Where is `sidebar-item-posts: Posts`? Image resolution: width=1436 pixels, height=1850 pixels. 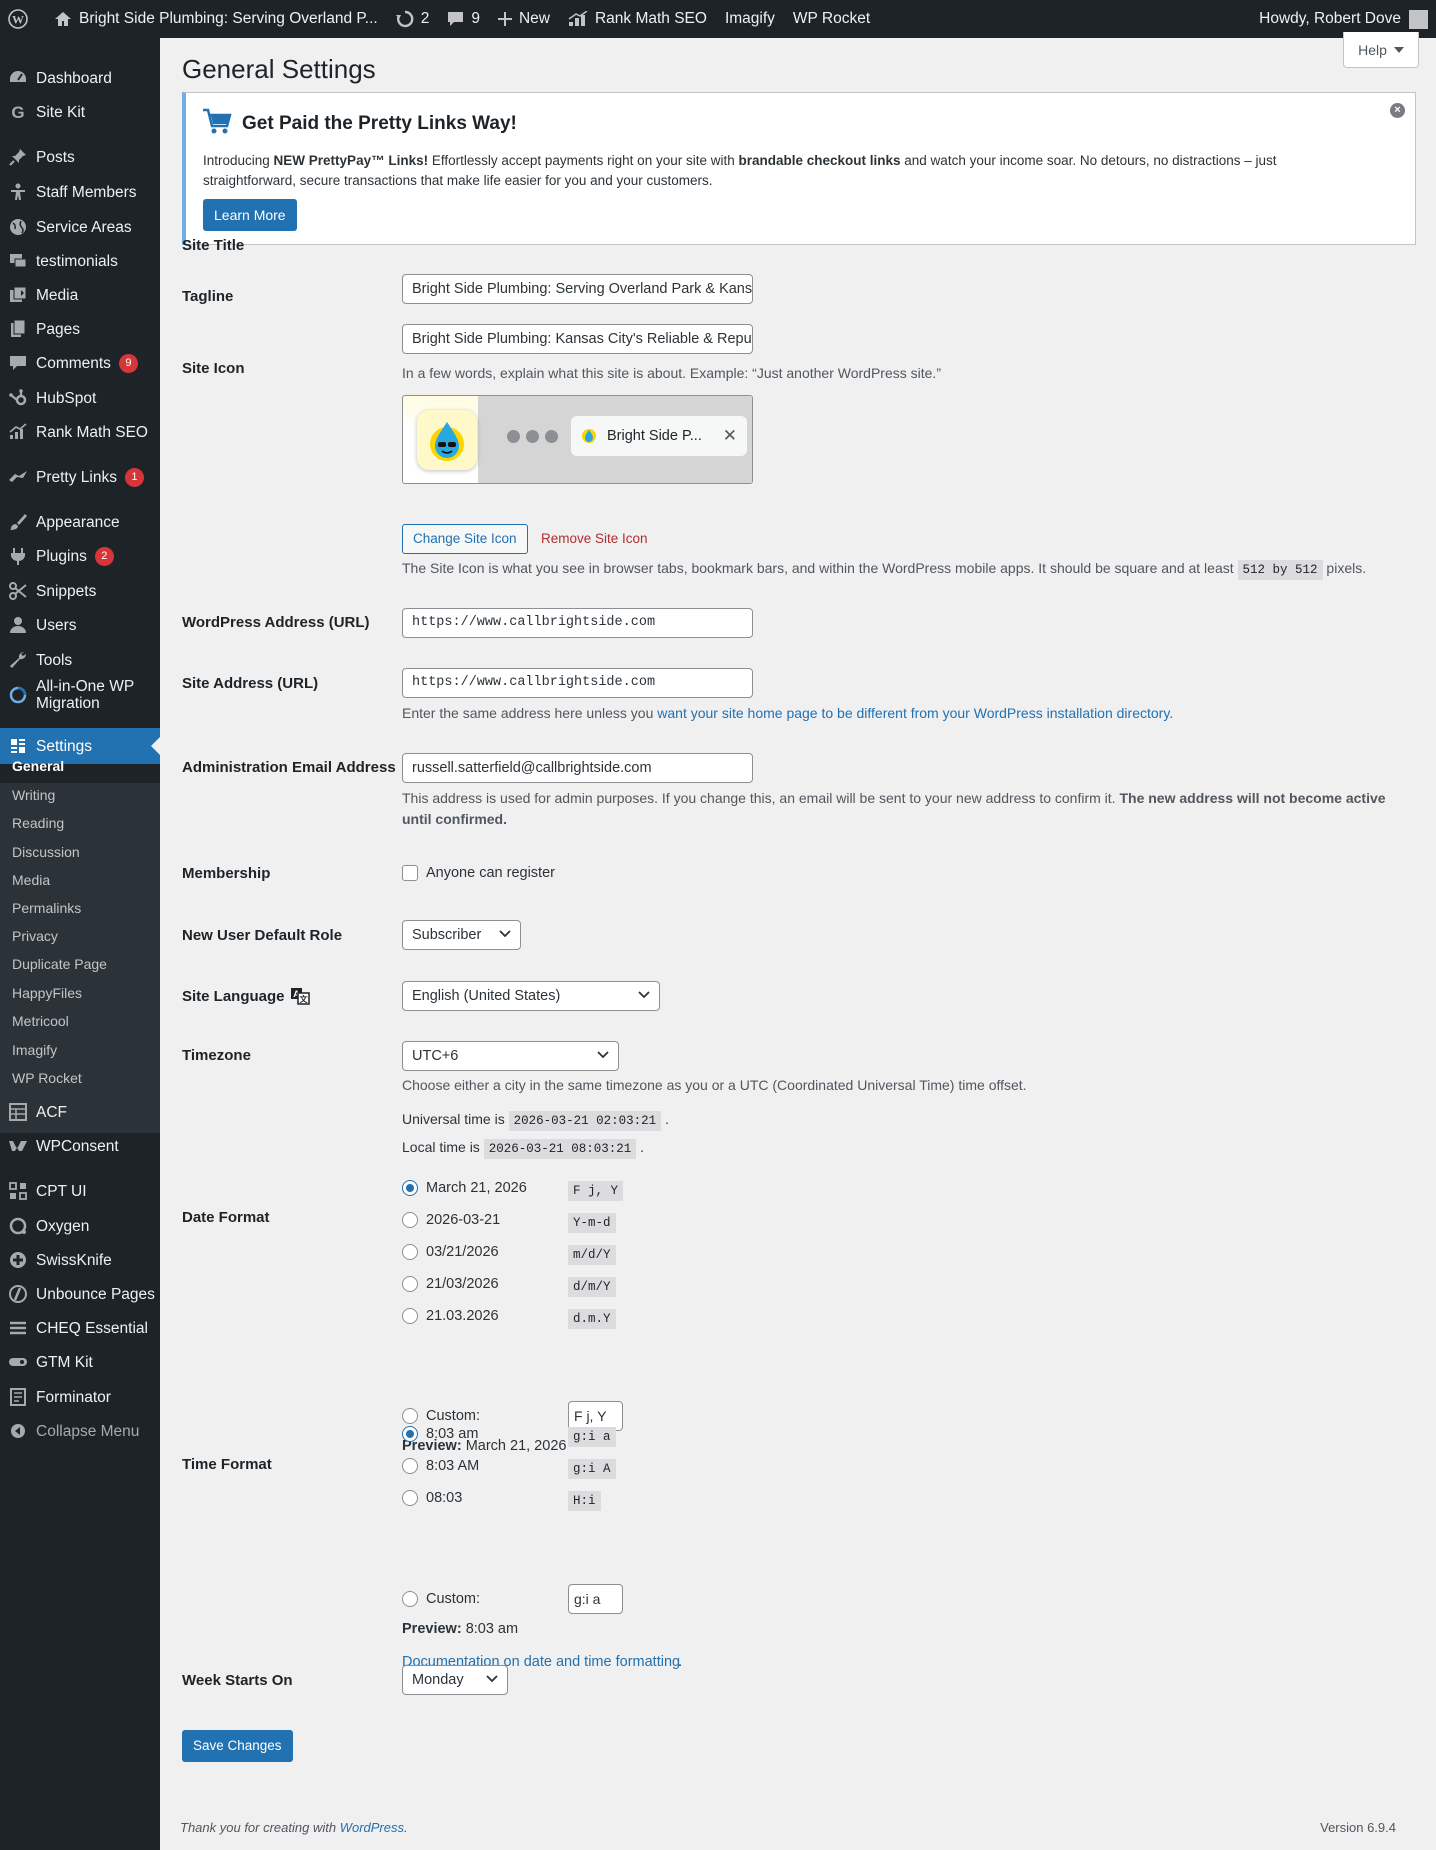
sidebar-item-posts: Posts is located at coordinates (80, 157).